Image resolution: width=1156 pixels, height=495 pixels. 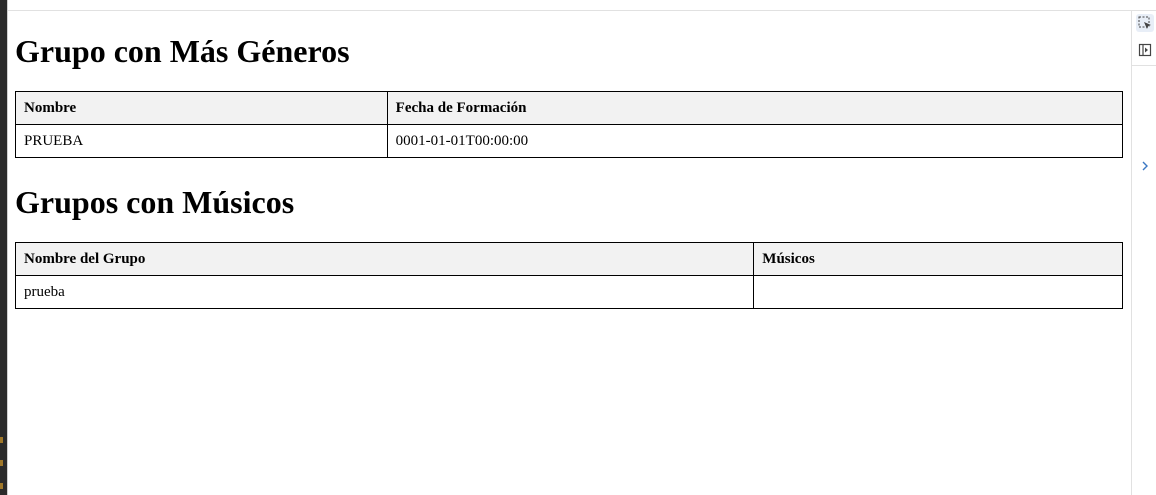 I want to click on column-header-musicos: Músicos, so click(x=938, y=259).